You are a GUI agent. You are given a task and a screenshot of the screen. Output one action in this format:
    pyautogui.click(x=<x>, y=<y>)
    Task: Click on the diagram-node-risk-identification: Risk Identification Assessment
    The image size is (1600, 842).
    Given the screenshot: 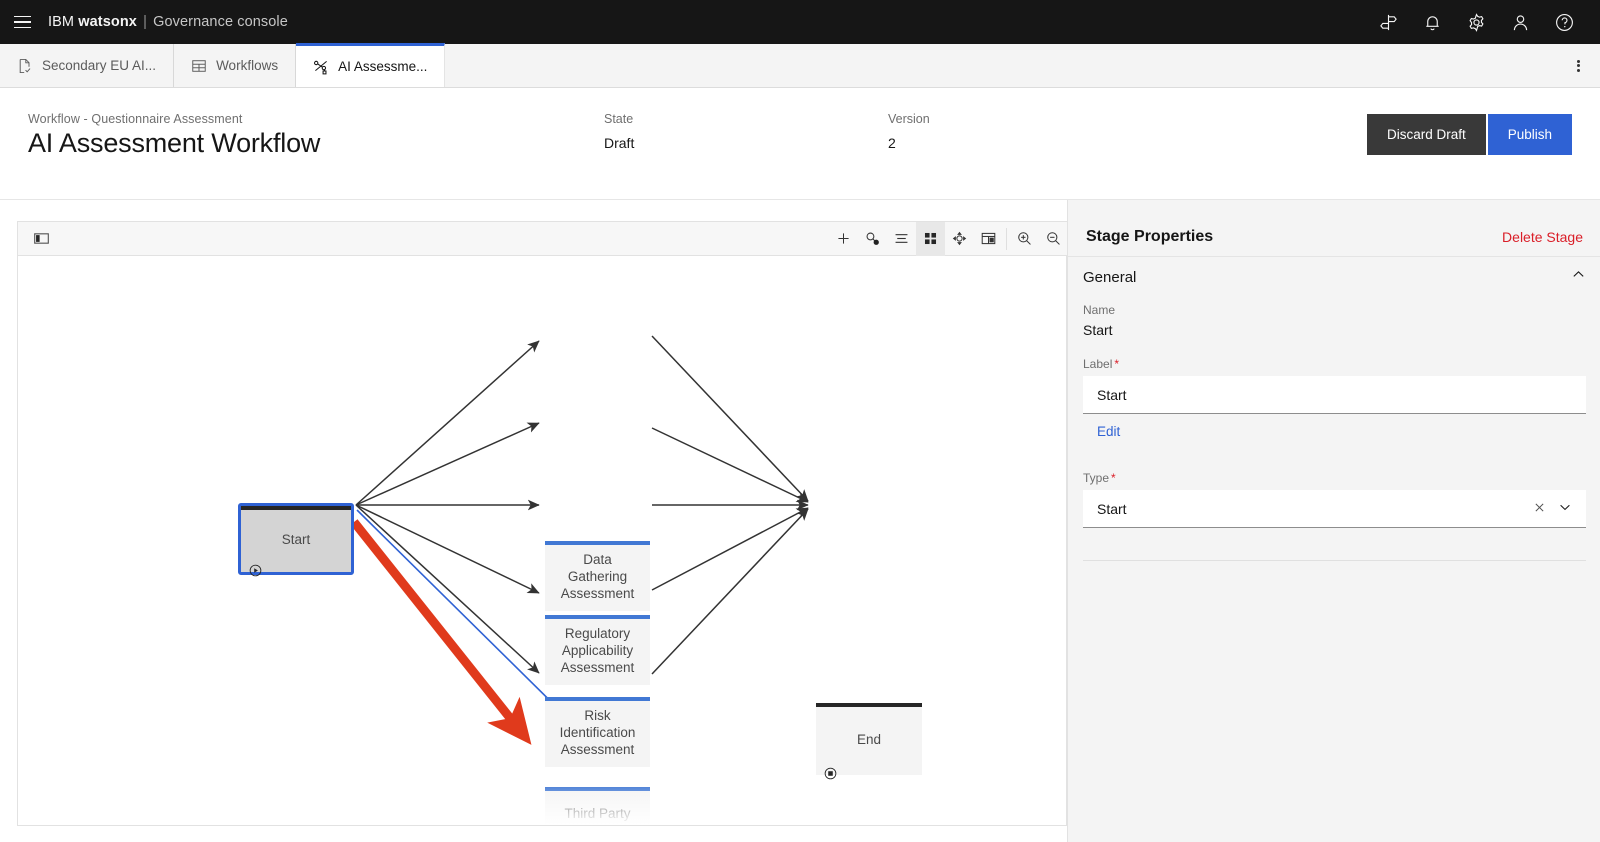 What is the action you would take?
    pyautogui.click(x=597, y=732)
    